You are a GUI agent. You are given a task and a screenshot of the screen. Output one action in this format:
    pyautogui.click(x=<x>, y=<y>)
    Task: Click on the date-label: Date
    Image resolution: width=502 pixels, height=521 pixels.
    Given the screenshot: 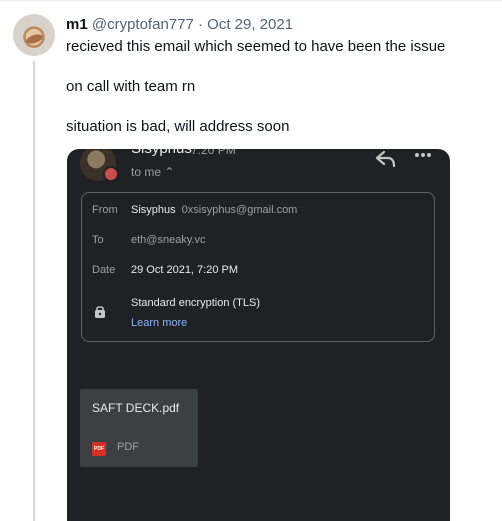 What is the action you would take?
    pyautogui.click(x=104, y=270)
    